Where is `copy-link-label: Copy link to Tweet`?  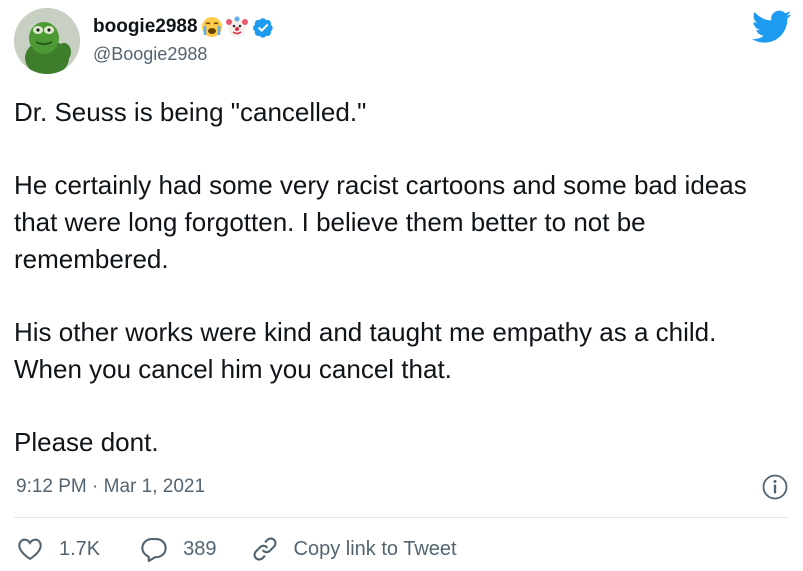 copy-link-label: Copy link to Tweet is located at coordinates (375, 548).